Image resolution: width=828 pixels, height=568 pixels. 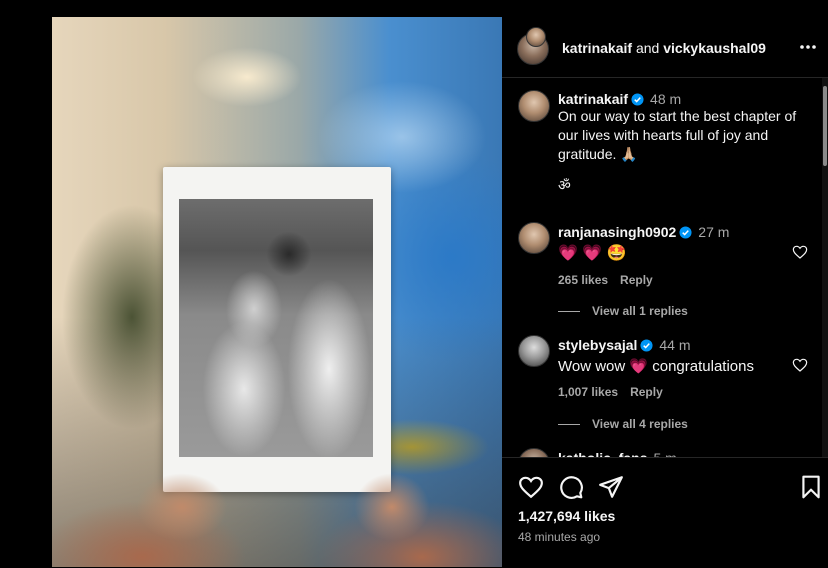 What do you see at coordinates (588, 392) in the screenshot?
I see `comment-likes: 1,007 likes` at bounding box center [588, 392].